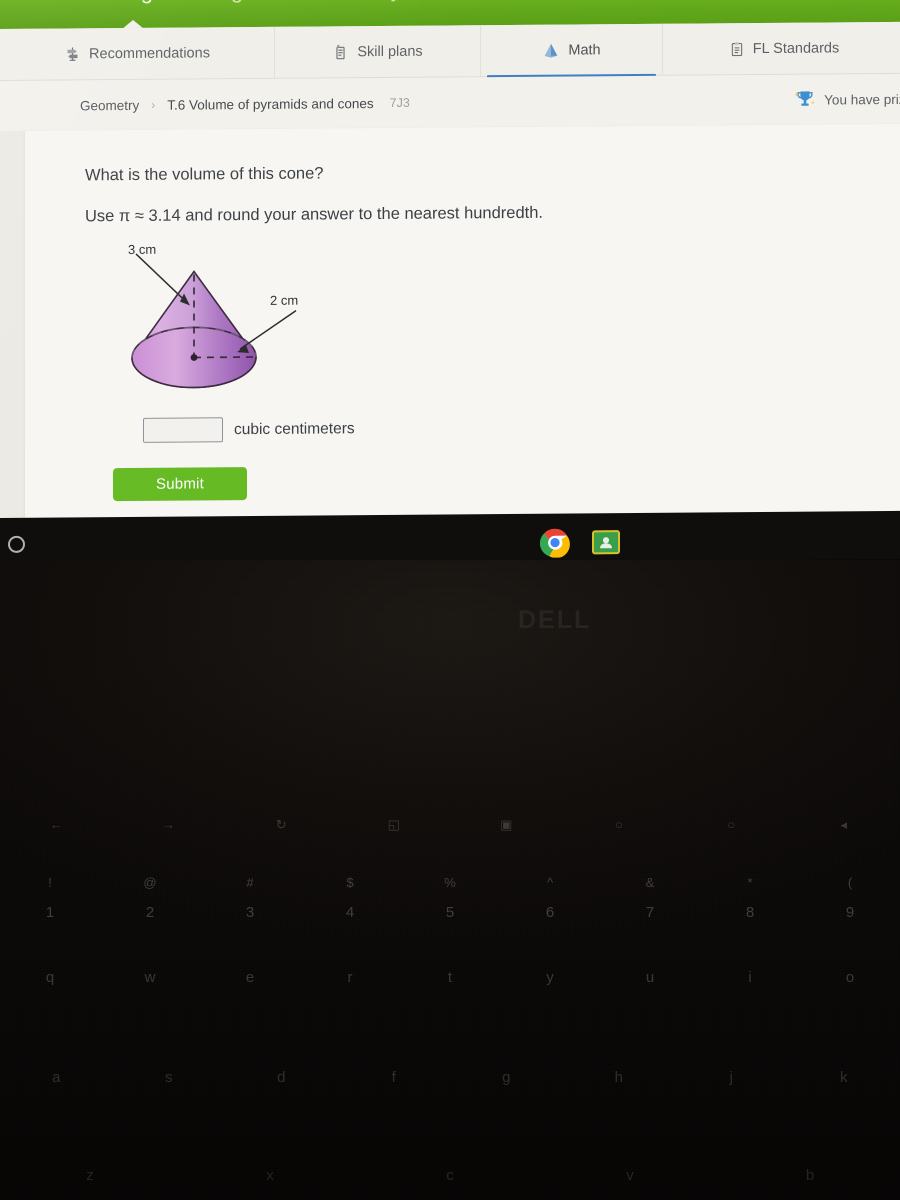  I want to click on keyboard-bottom-row: z x c v b, so click(450, 1176).